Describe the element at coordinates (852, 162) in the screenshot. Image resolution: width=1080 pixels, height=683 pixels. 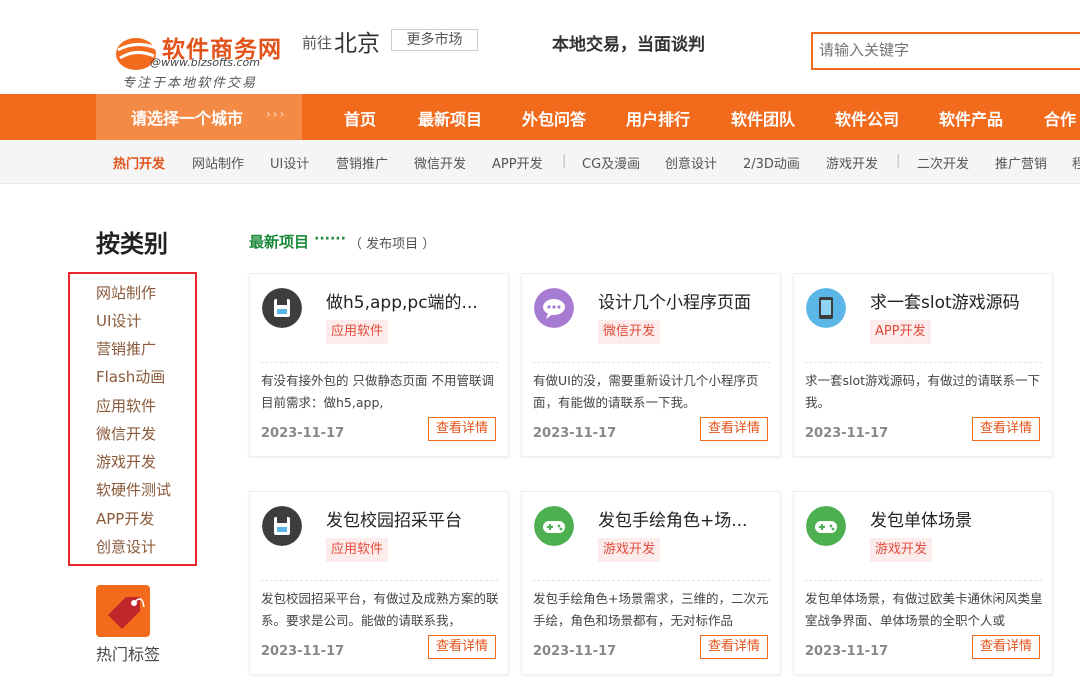
I see `subnav-game-dev: 游戏开发` at that location.